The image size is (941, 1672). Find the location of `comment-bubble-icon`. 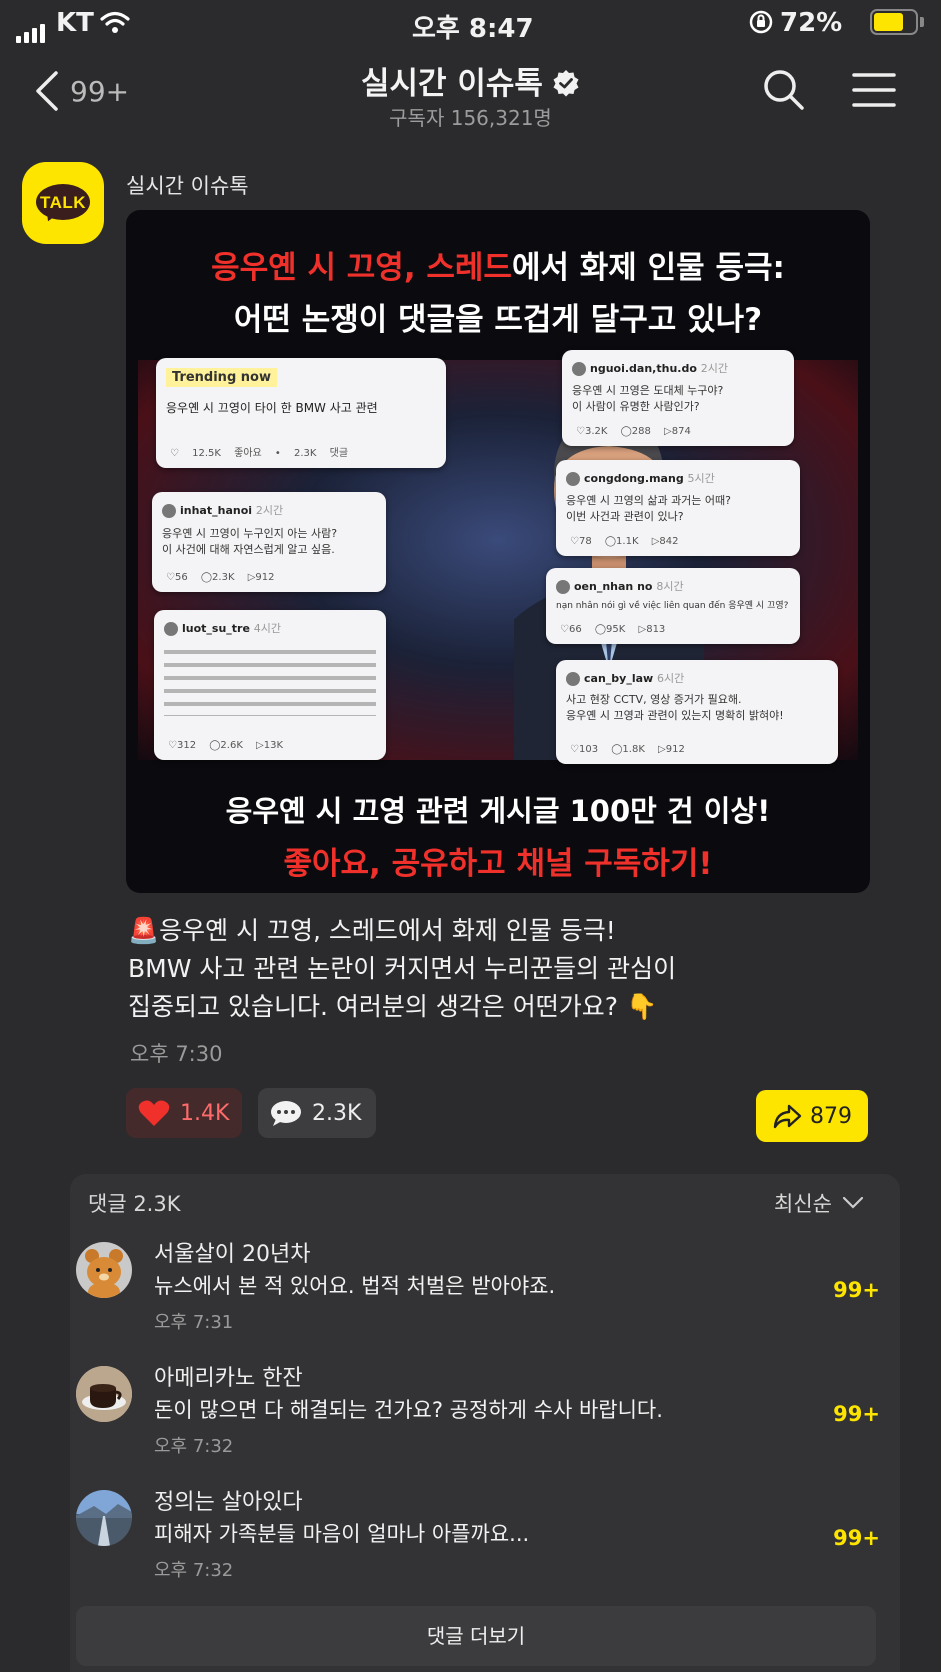

comment-bubble-icon is located at coordinates (286, 1113).